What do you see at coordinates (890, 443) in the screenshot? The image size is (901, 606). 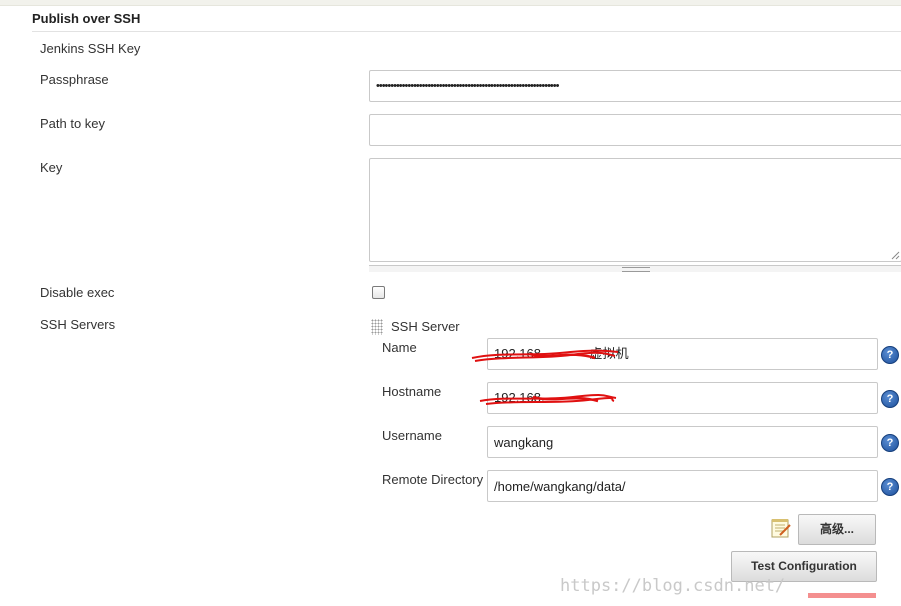 I see `username-help-icon: ?` at bounding box center [890, 443].